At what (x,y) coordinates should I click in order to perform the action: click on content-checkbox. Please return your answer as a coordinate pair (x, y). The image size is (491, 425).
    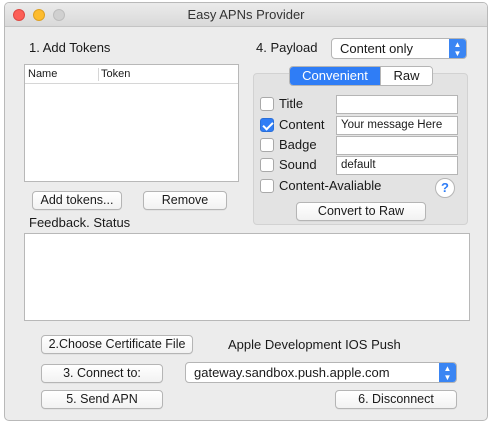
    Looking at the image, I should click on (267, 125).